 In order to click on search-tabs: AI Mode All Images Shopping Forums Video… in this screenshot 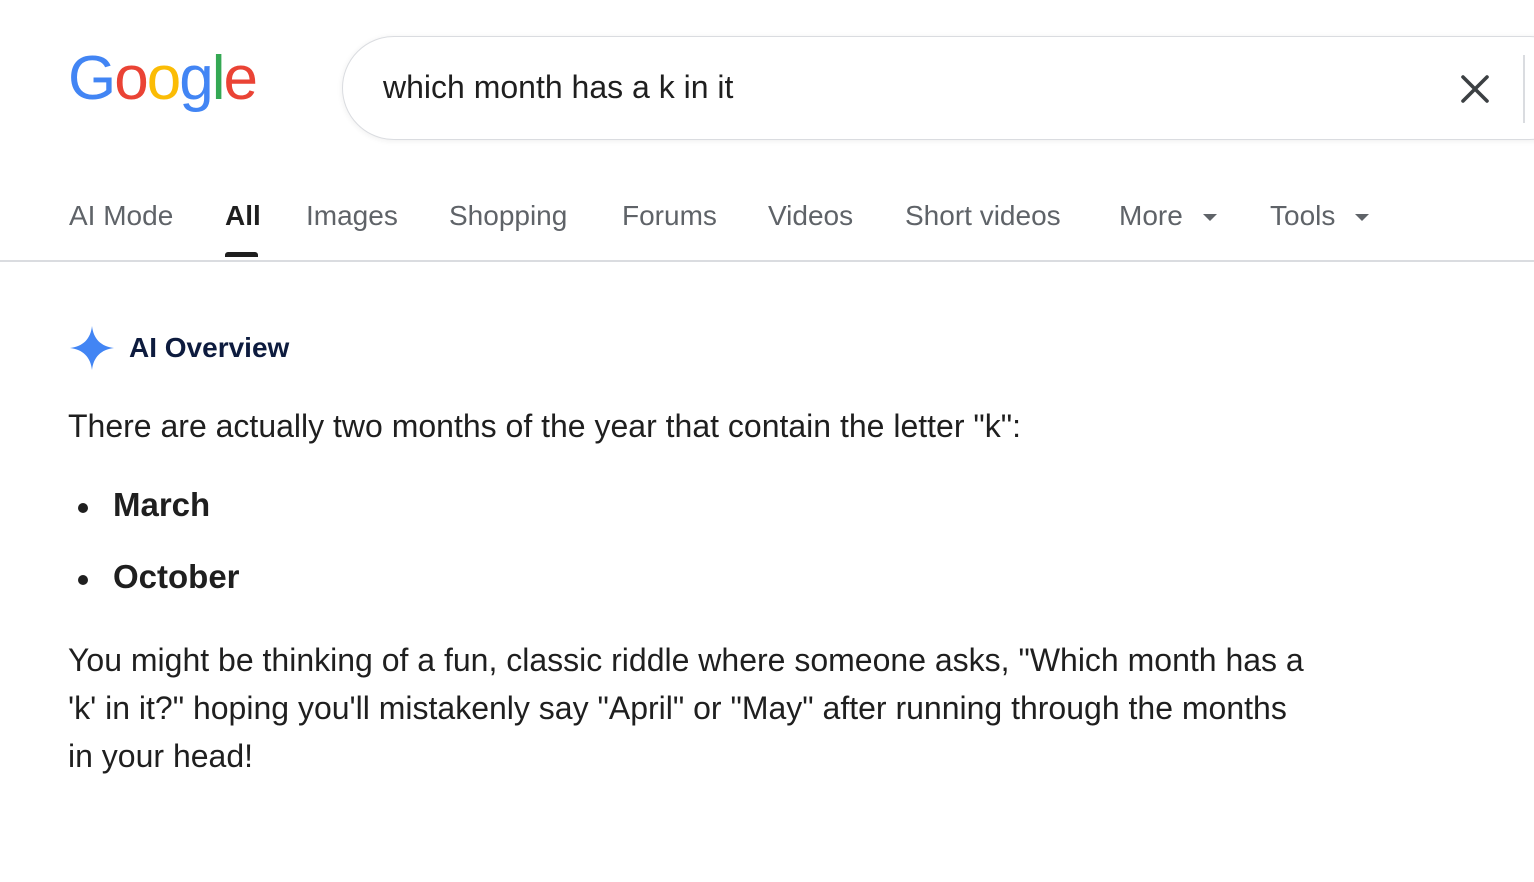, I will do `click(767, 229)`.